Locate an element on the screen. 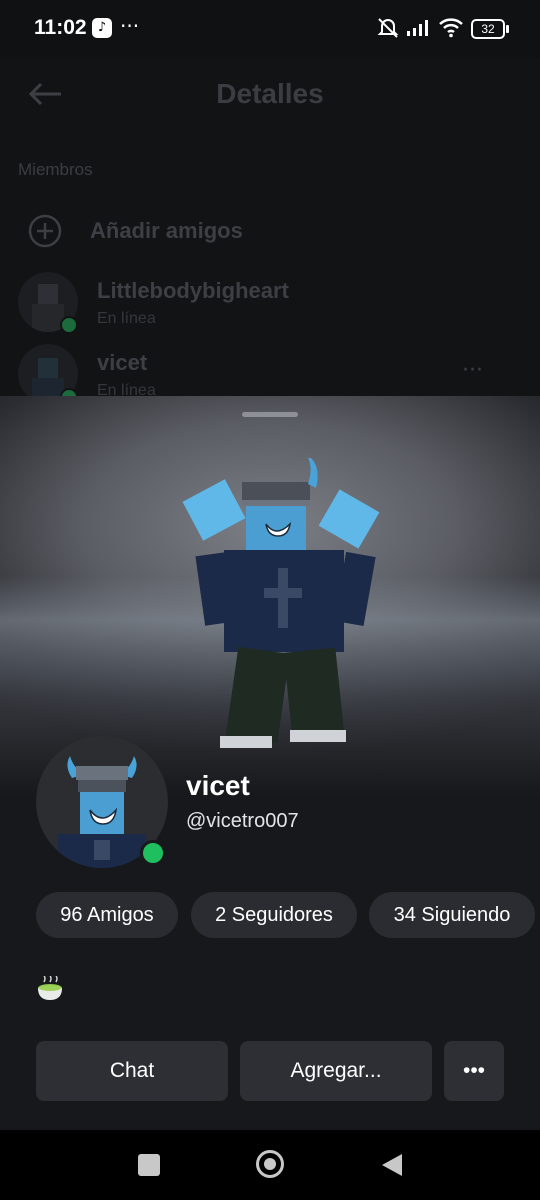 The image size is (540, 1200). member-more-button: ··· is located at coordinates (472, 370).